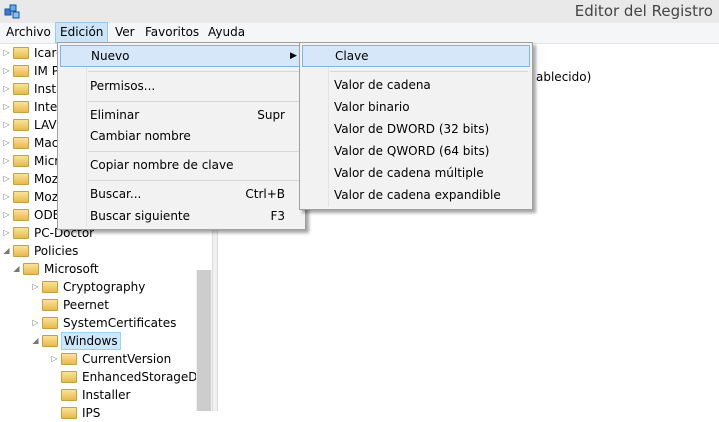 The image size is (719, 422). I want to click on tree-item: IPS, so click(76, 413).